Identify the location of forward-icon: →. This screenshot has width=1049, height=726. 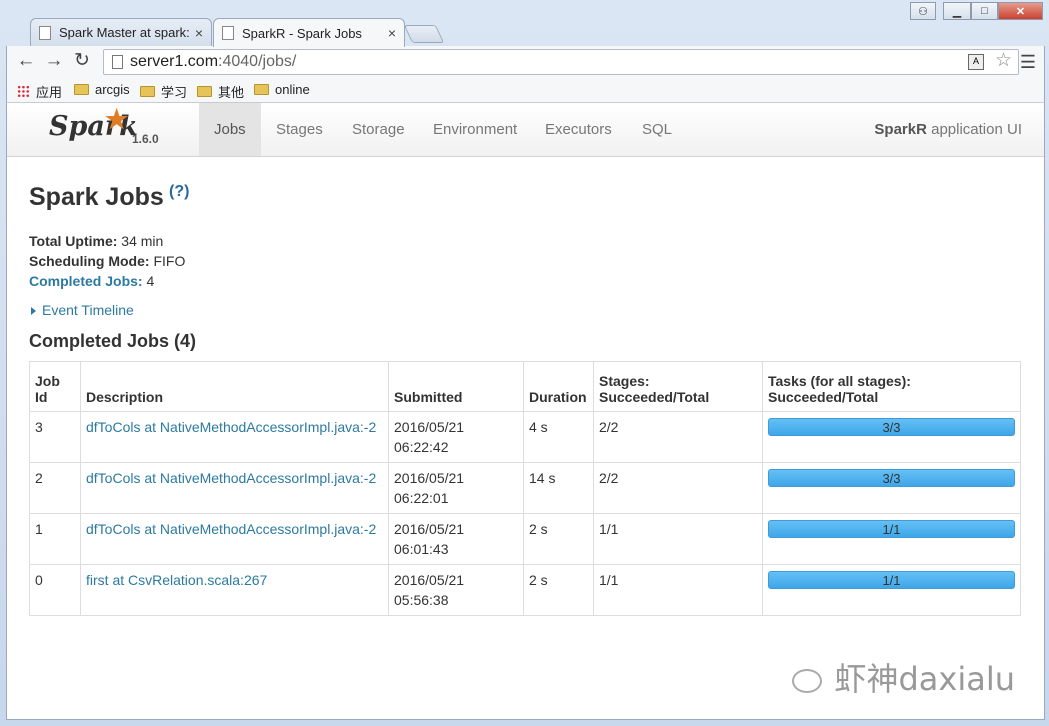
(54, 61).